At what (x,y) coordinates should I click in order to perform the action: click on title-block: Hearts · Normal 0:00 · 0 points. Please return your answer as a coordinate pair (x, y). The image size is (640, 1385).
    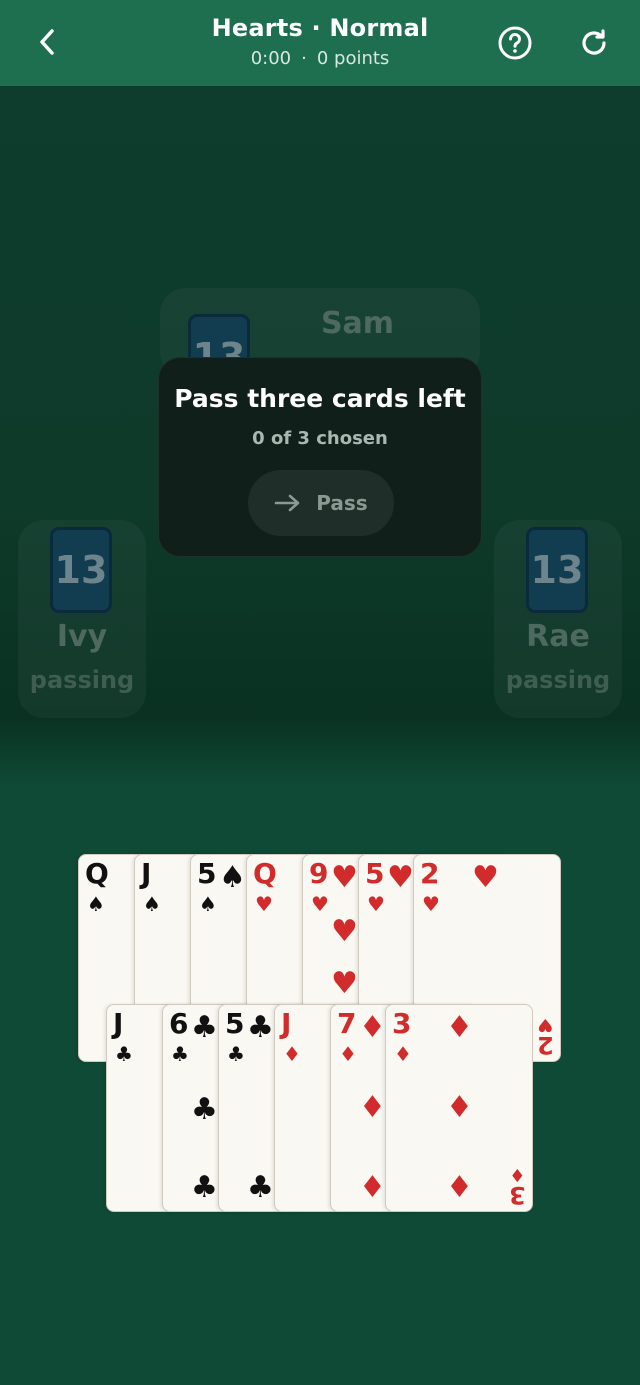
    Looking at the image, I should click on (320, 41).